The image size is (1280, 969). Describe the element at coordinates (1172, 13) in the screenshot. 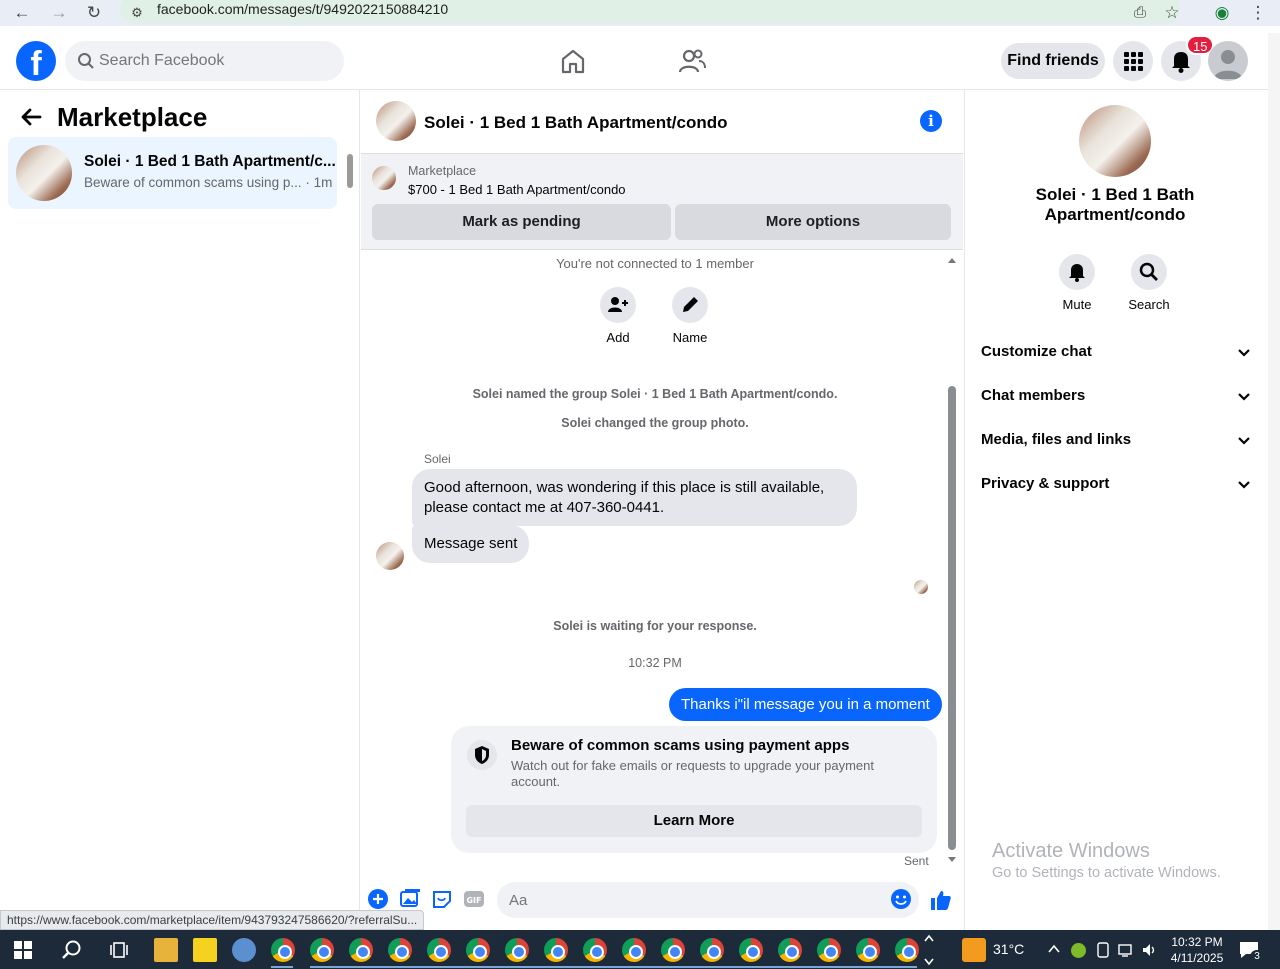

I see `bookmark-star-icon: ☆` at that location.